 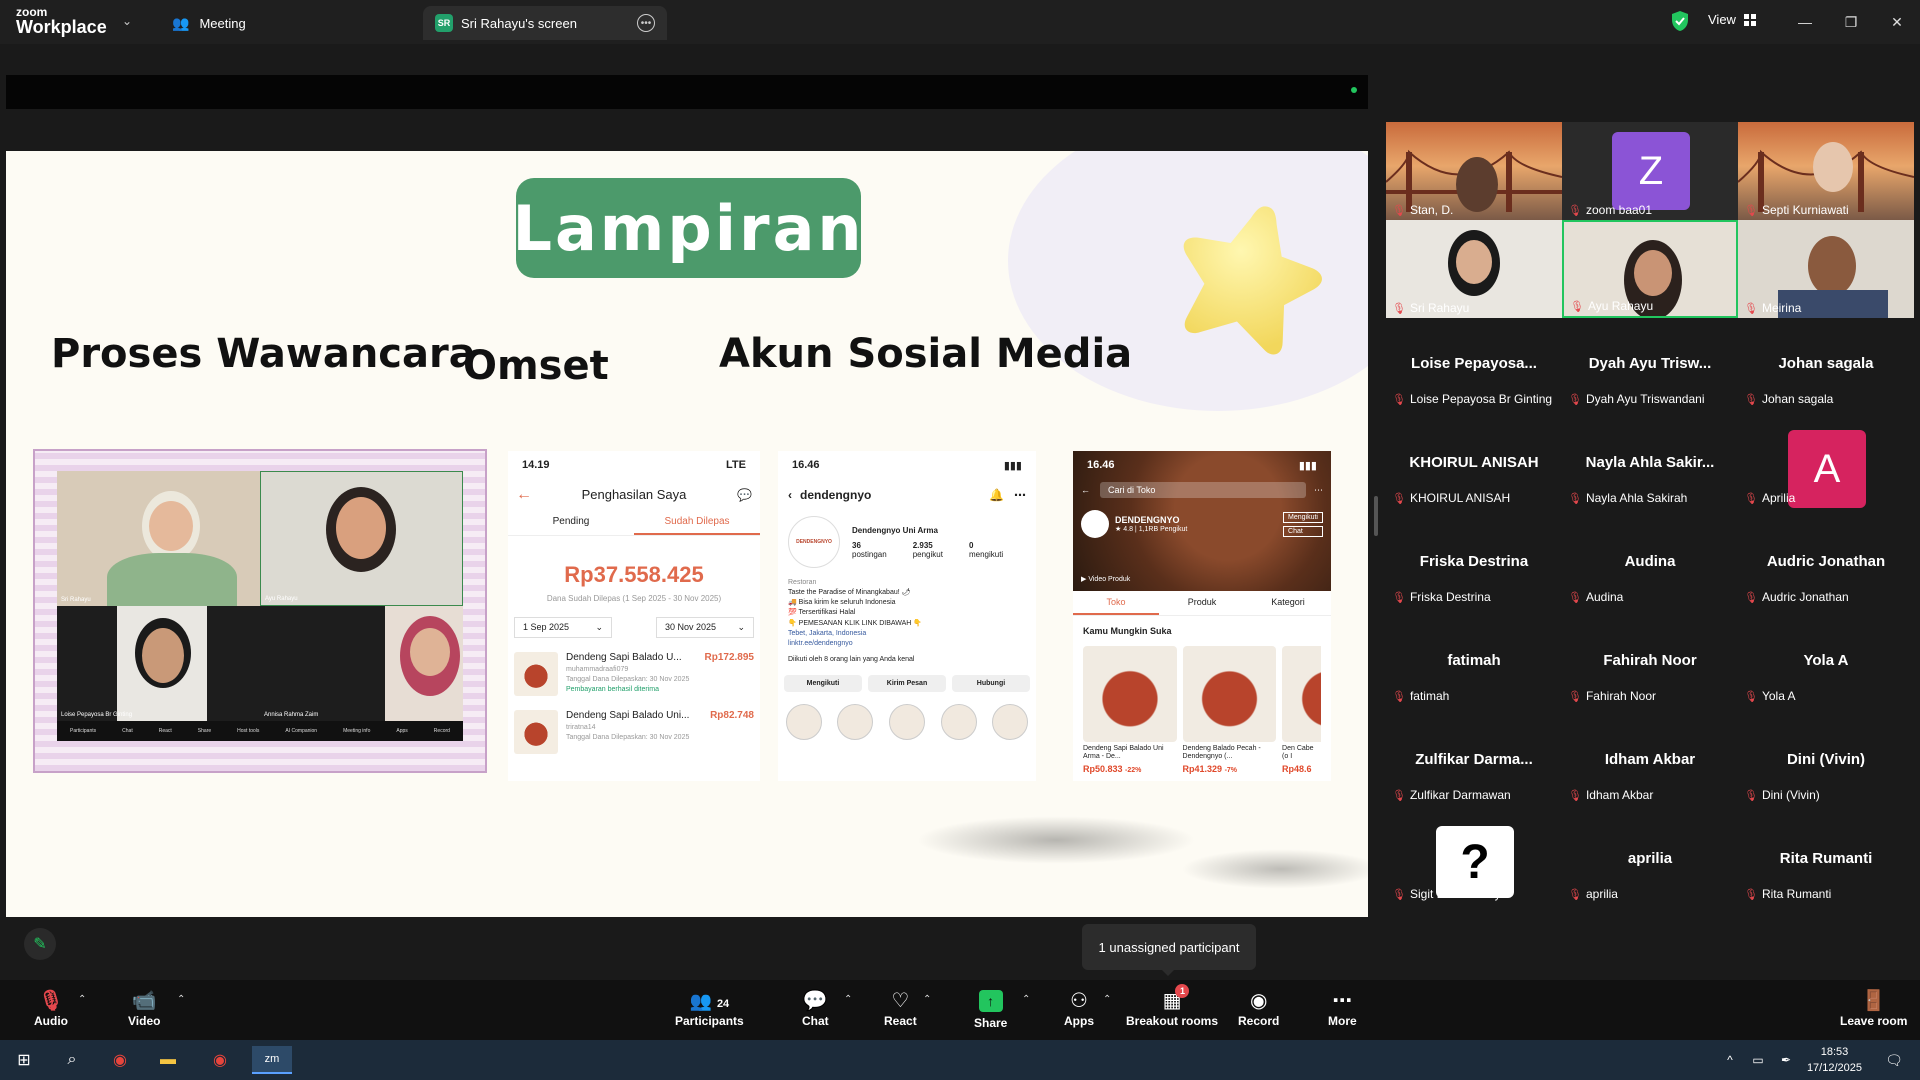 What do you see at coordinates (1834, 1060) in the screenshot?
I see `taskbar-clock: 18:53 17/12/2025` at bounding box center [1834, 1060].